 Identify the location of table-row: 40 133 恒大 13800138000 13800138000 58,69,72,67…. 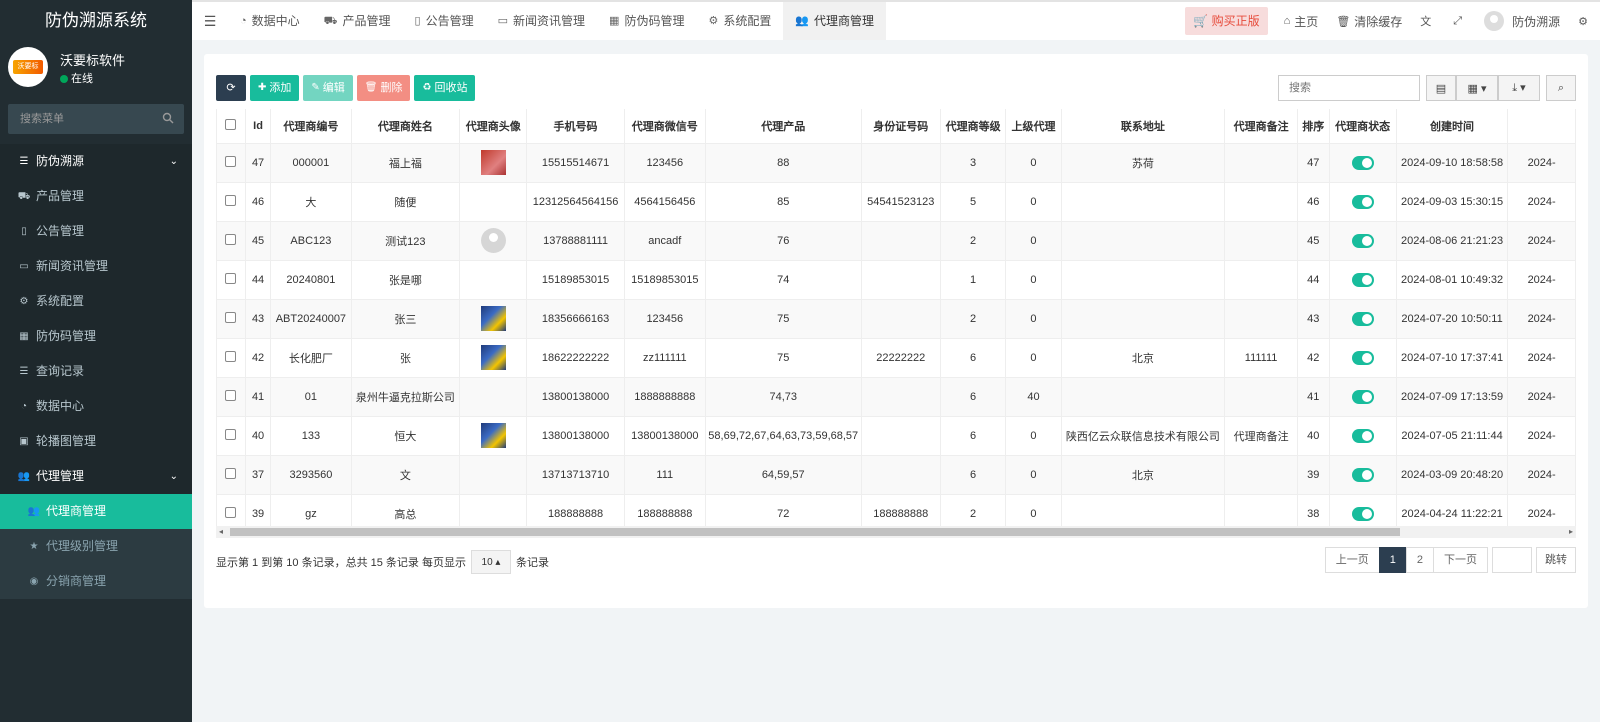
(896, 435).